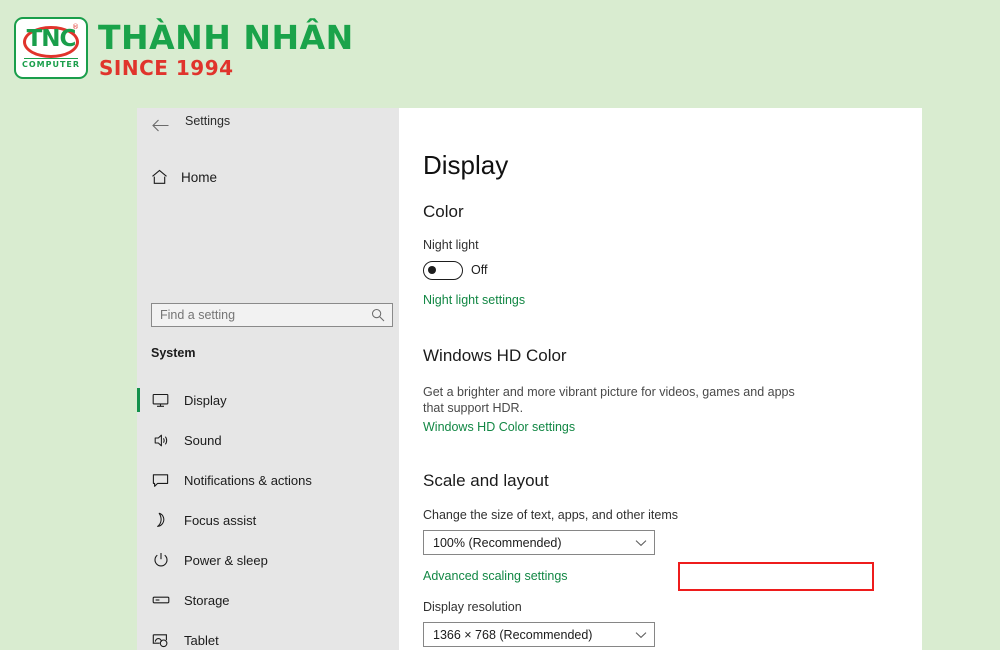  I want to click on logo-subtitle: COMPUTER, so click(51, 64).